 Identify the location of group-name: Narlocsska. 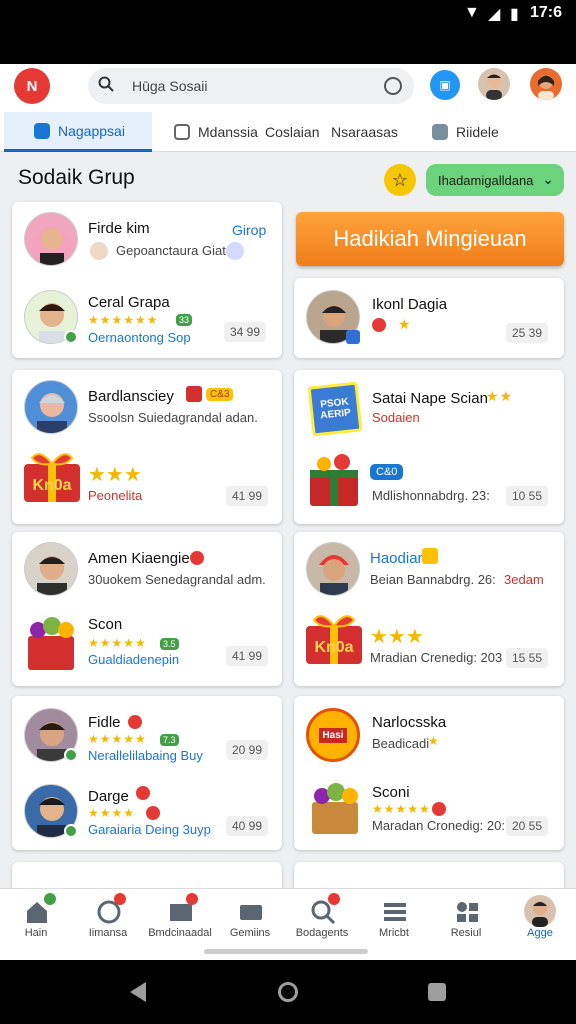
(409, 722).